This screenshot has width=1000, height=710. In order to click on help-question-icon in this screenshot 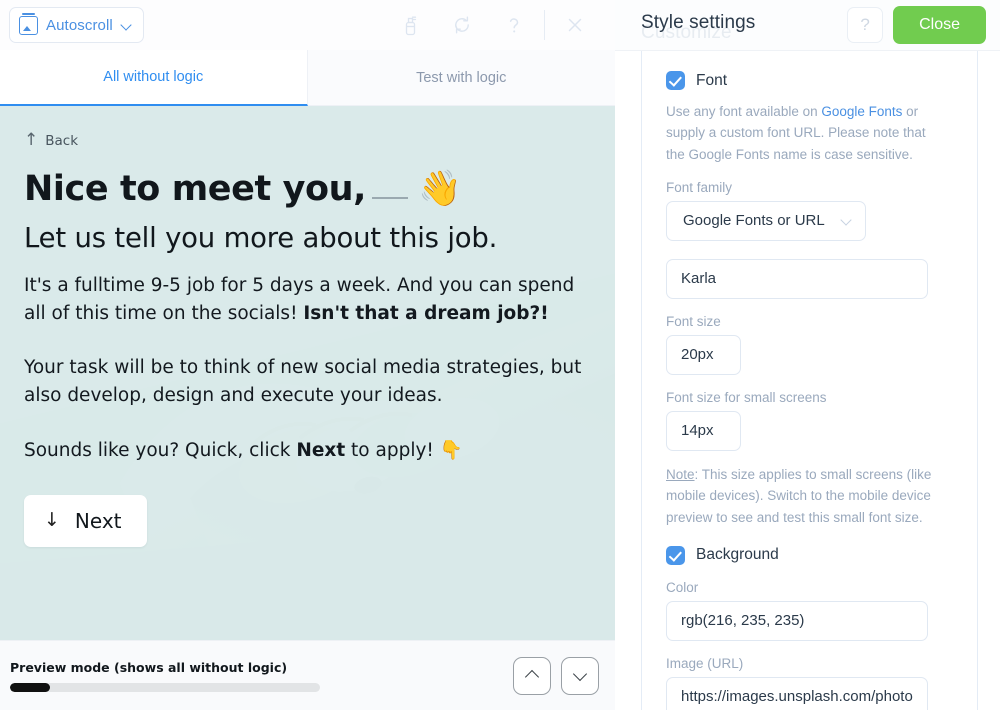, I will do `click(514, 25)`.